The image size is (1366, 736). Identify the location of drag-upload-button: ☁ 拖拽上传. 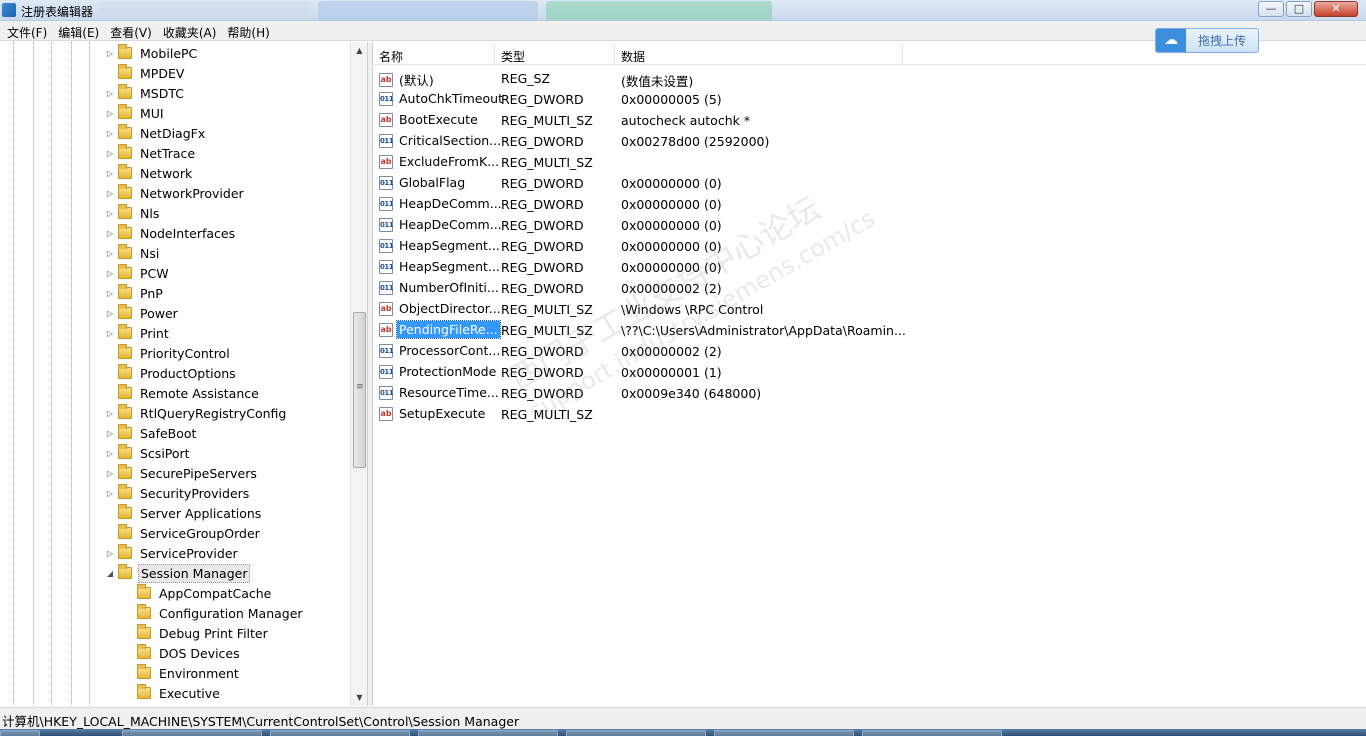
(1207, 40).